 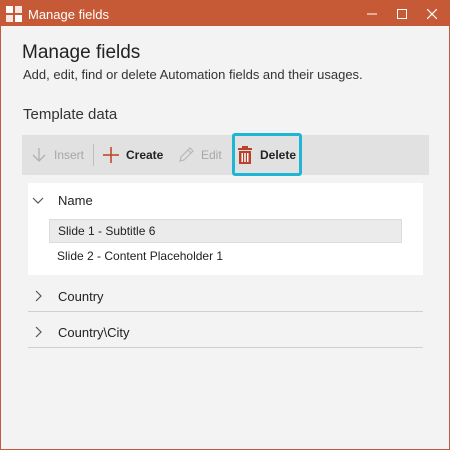 What do you see at coordinates (14, 14) in the screenshot?
I see `app-icon` at bounding box center [14, 14].